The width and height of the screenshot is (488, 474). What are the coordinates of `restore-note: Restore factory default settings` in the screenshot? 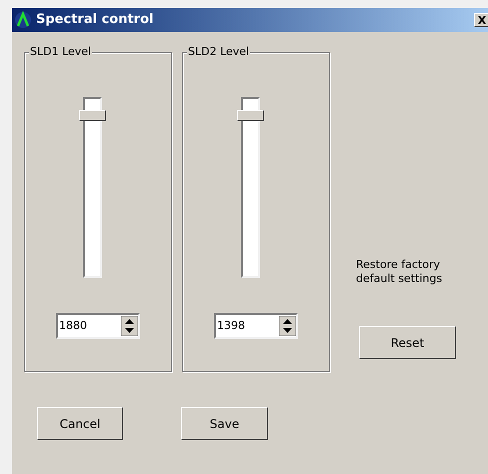 It's located at (400, 272).